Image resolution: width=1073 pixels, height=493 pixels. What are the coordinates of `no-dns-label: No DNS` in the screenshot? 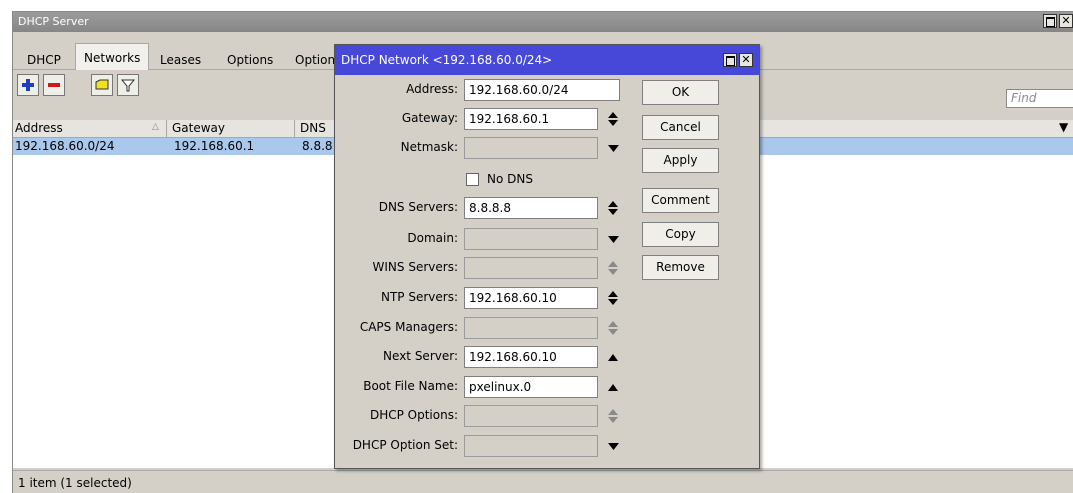 It's located at (510, 179).